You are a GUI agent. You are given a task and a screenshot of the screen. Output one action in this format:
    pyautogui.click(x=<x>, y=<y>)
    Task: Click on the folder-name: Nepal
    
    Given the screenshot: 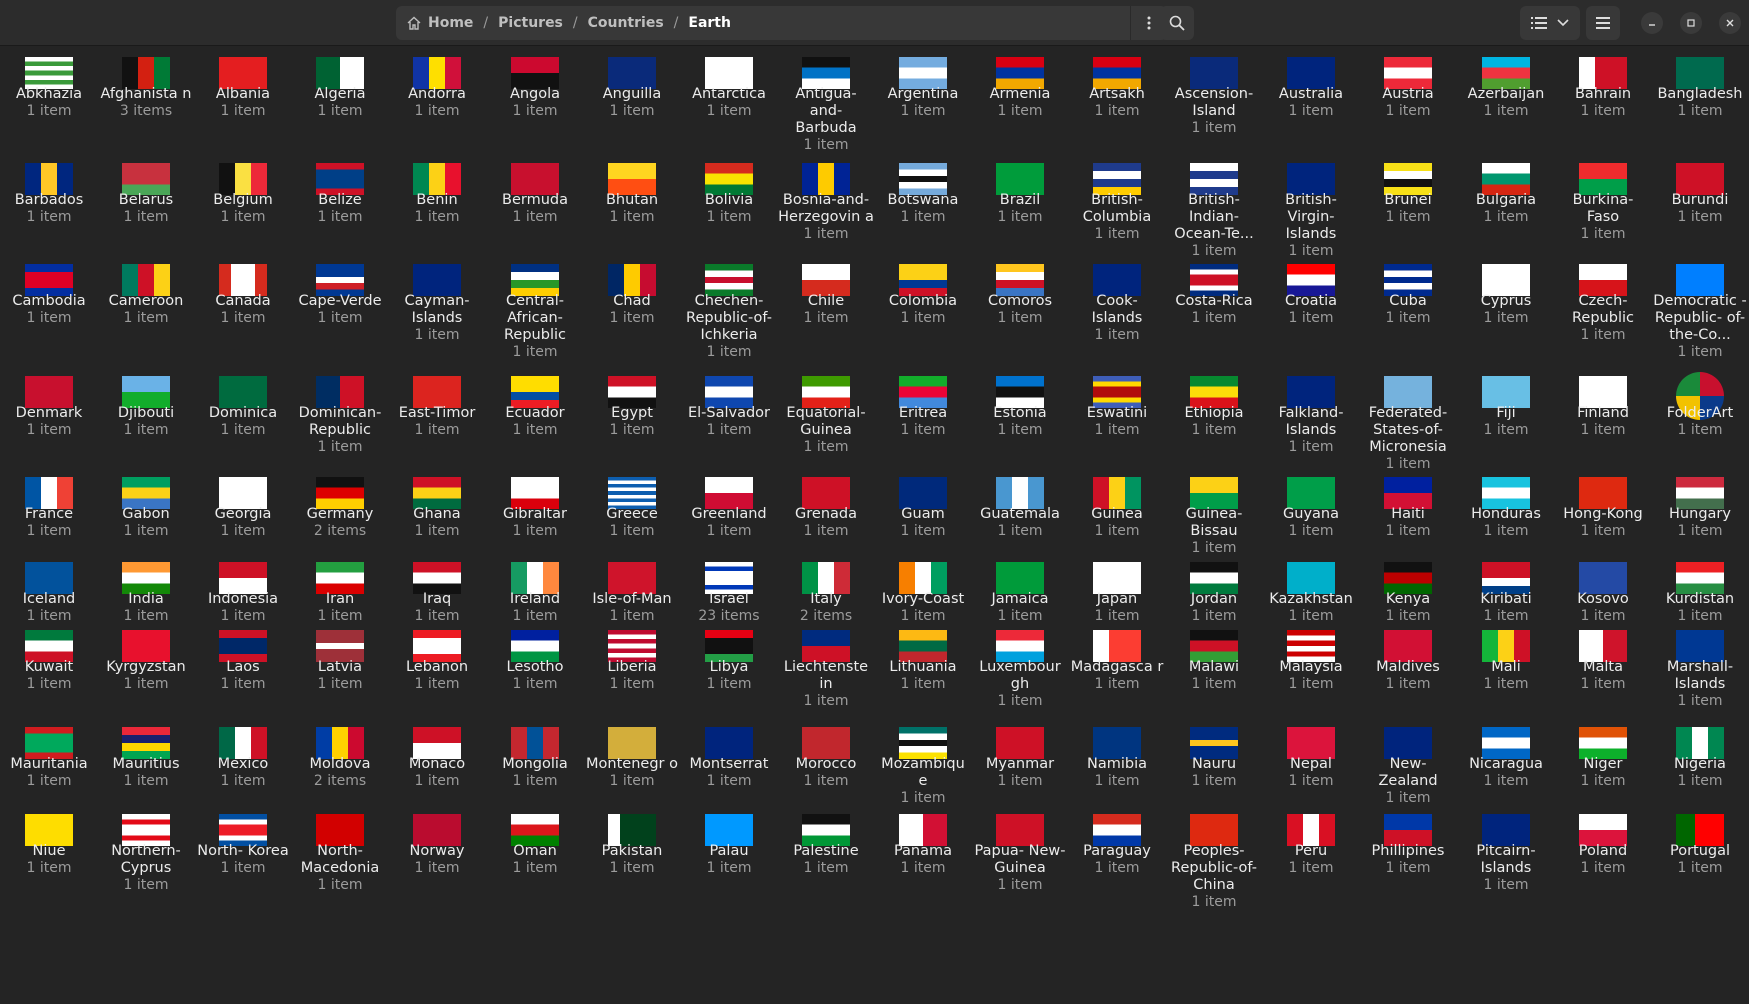 What is the action you would take?
    pyautogui.click(x=1311, y=764)
    